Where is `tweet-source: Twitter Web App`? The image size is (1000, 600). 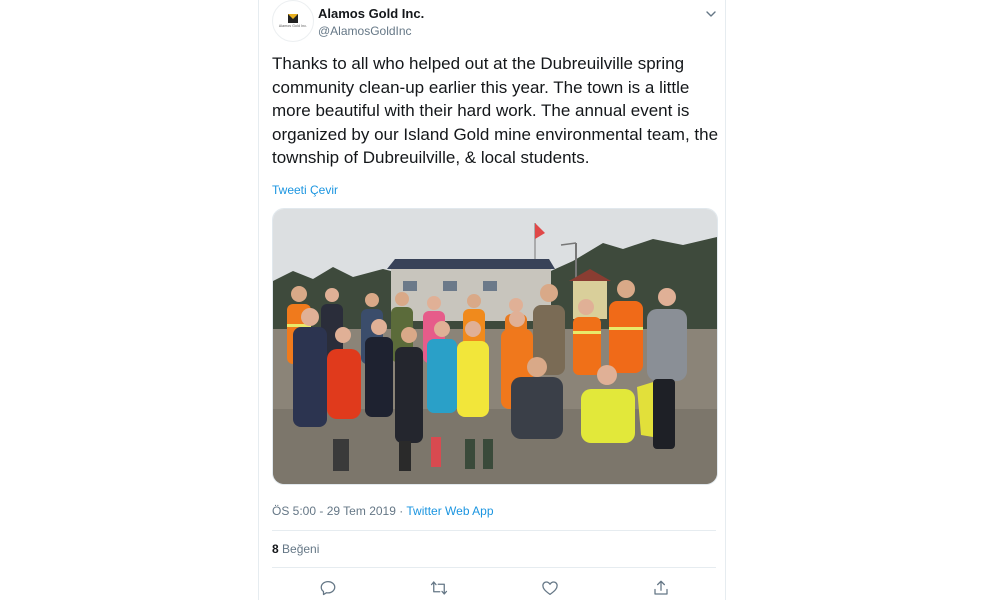 tweet-source: Twitter Web App is located at coordinates (449, 511).